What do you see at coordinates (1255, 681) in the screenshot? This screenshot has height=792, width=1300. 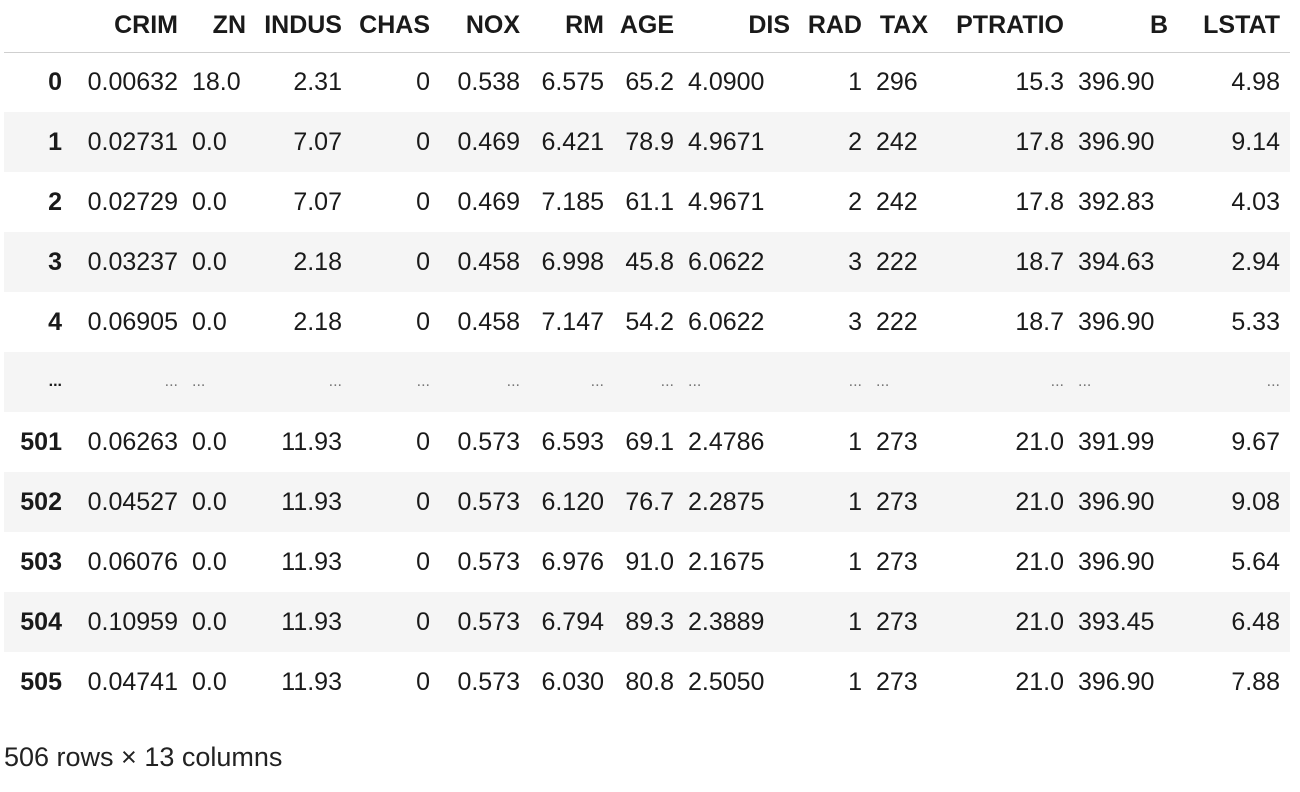 I see `table-cell: 7.88` at bounding box center [1255, 681].